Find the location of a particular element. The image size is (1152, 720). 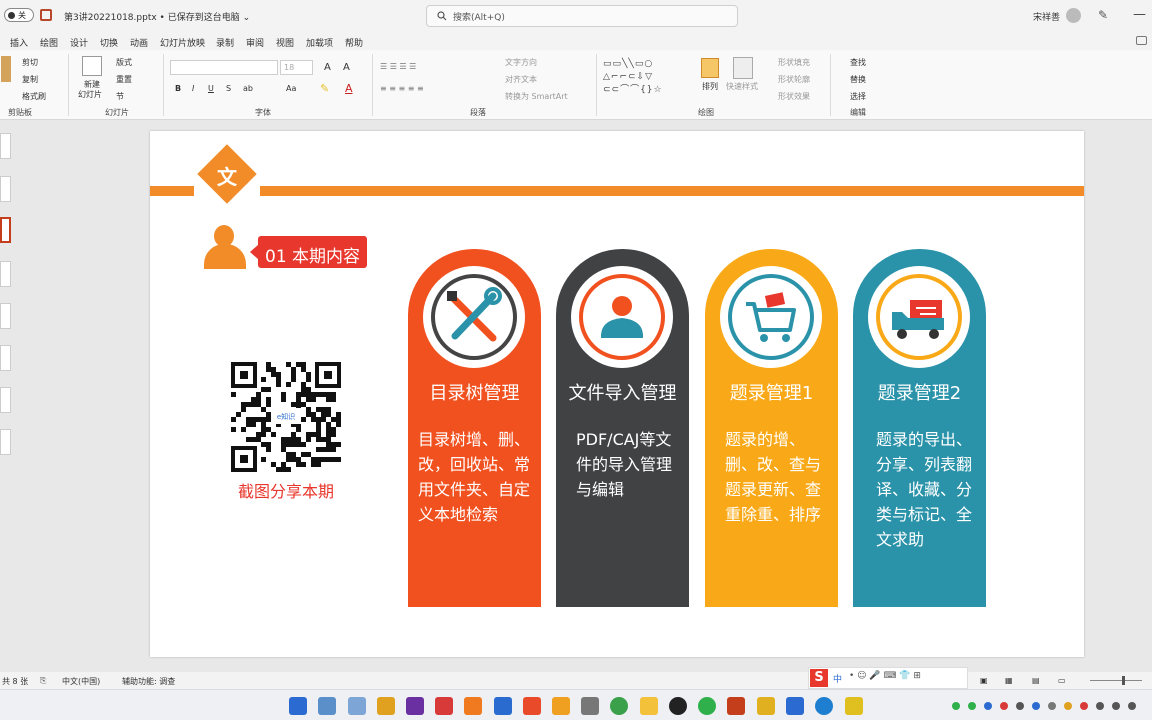

font-color-icon: A is located at coordinates (349, 88).